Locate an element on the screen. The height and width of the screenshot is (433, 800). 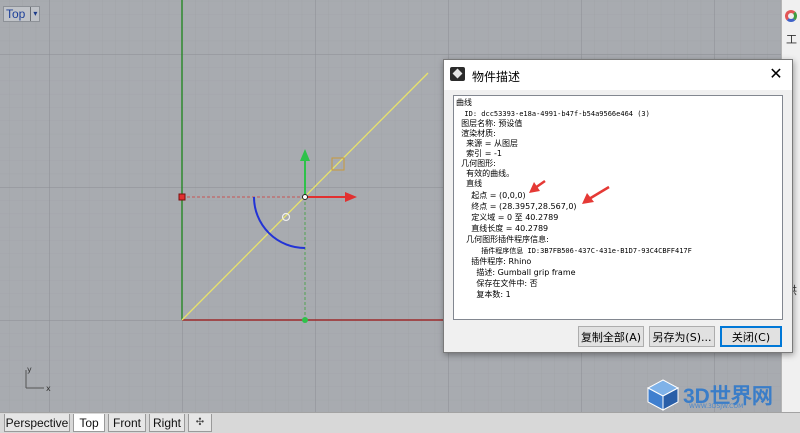
tab-front: Front is located at coordinates (127, 423).